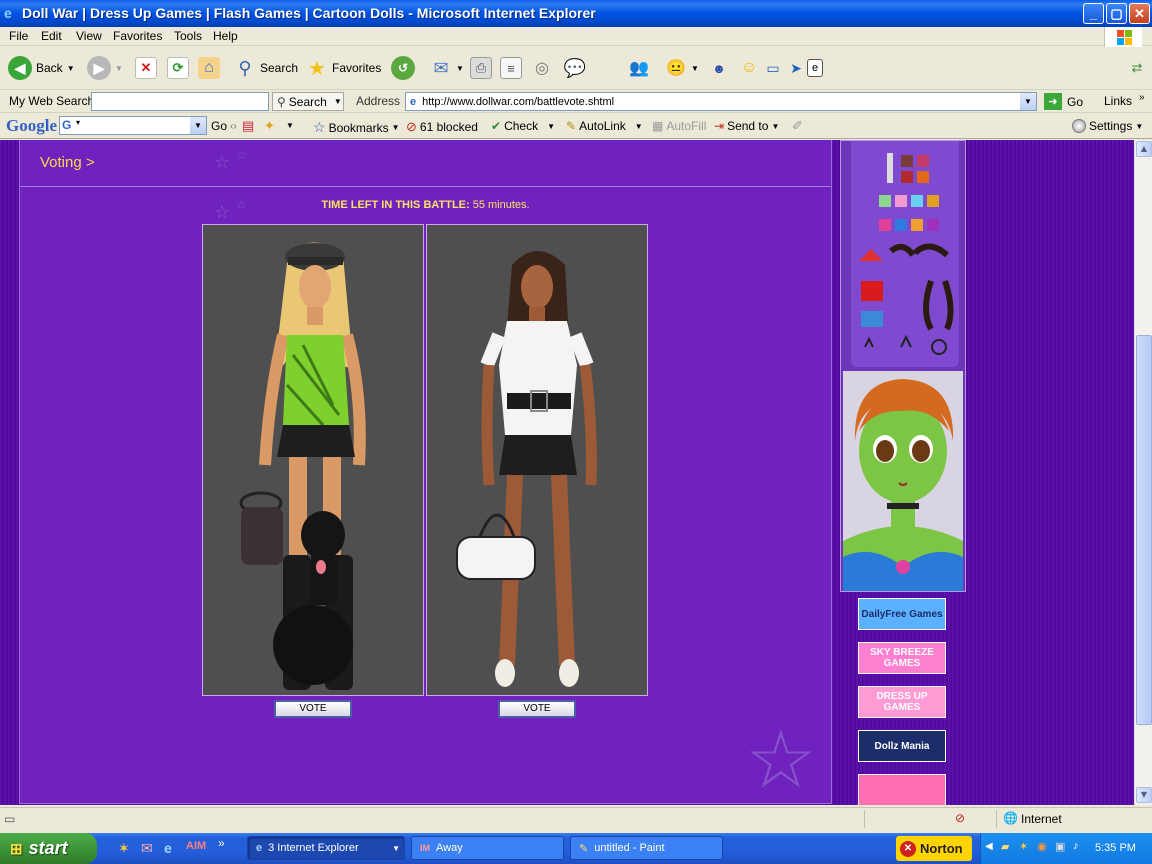 The height and width of the screenshot is (864, 1152). I want to click on tray-security-icon: ◉, so click(1042, 846).